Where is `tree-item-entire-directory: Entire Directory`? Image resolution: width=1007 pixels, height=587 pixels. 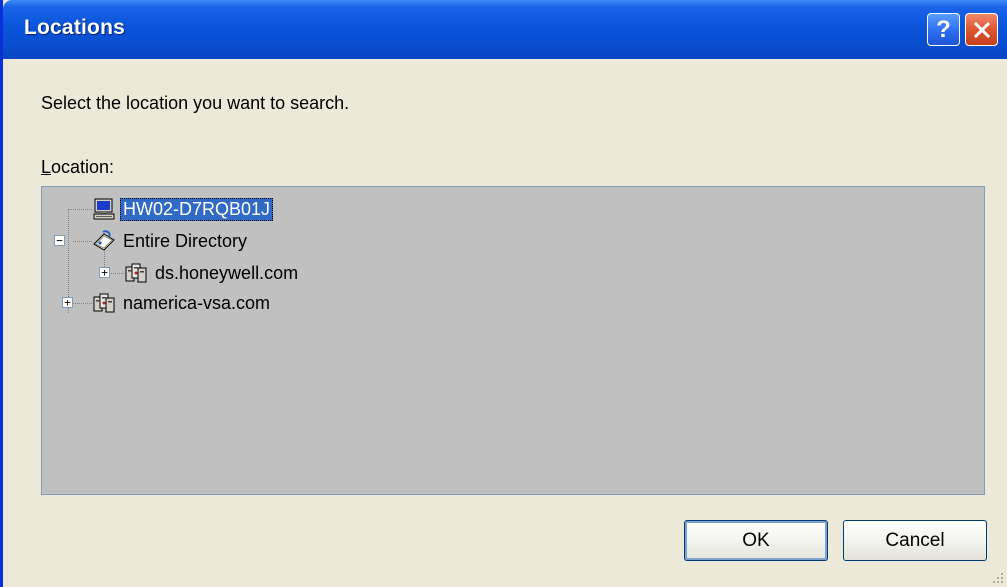
tree-item-entire-directory: Entire Directory is located at coordinates (171, 241).